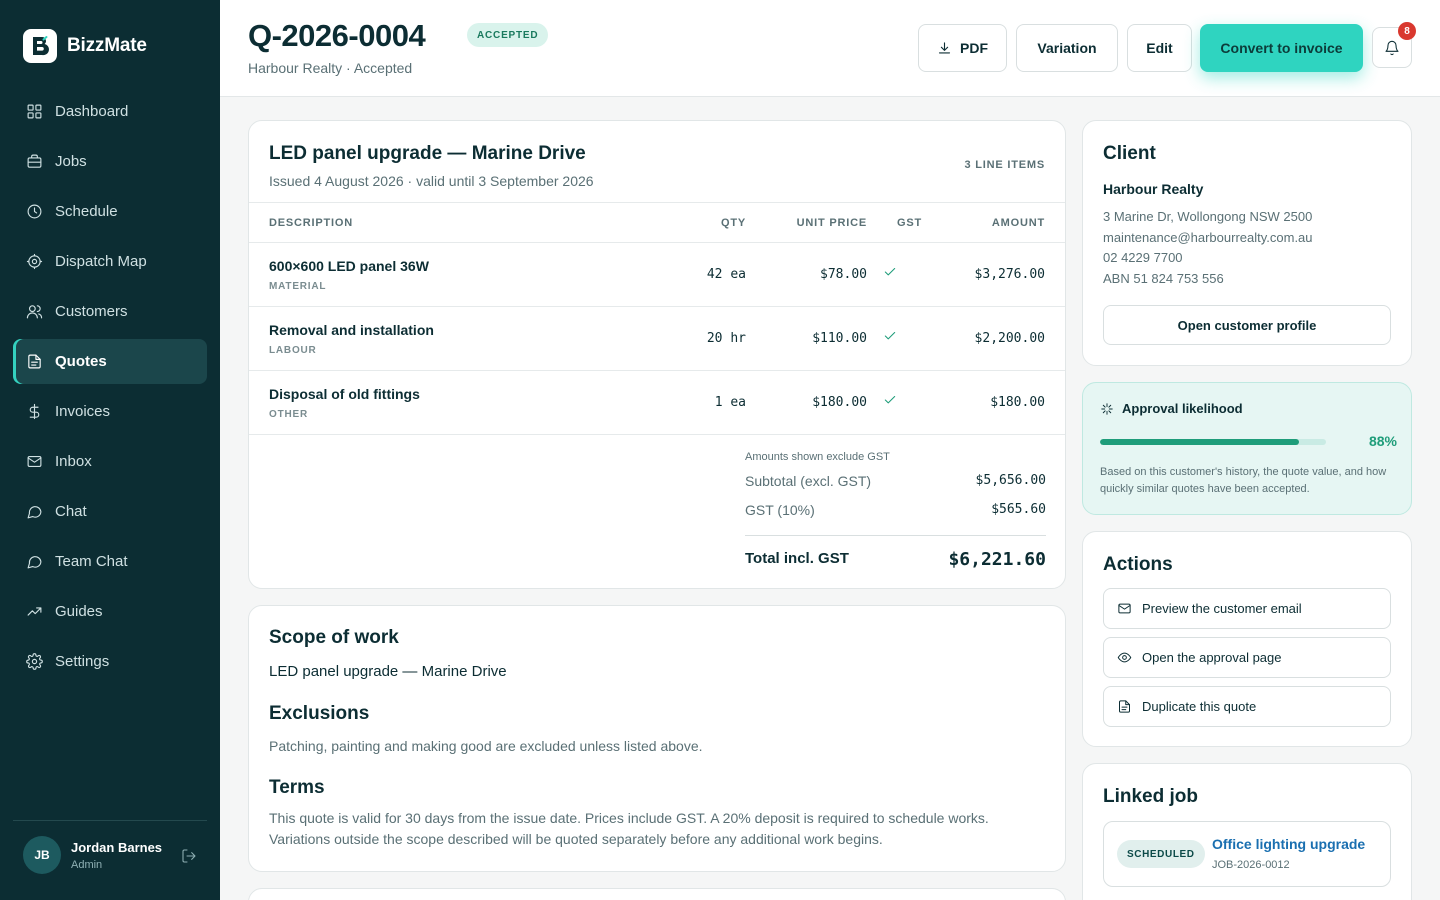 The image size is (1440, 900). Describe the element at coordinates (831, 223) in the screenshot. I see `column-unit-price: UNIT PRICE` at that location.